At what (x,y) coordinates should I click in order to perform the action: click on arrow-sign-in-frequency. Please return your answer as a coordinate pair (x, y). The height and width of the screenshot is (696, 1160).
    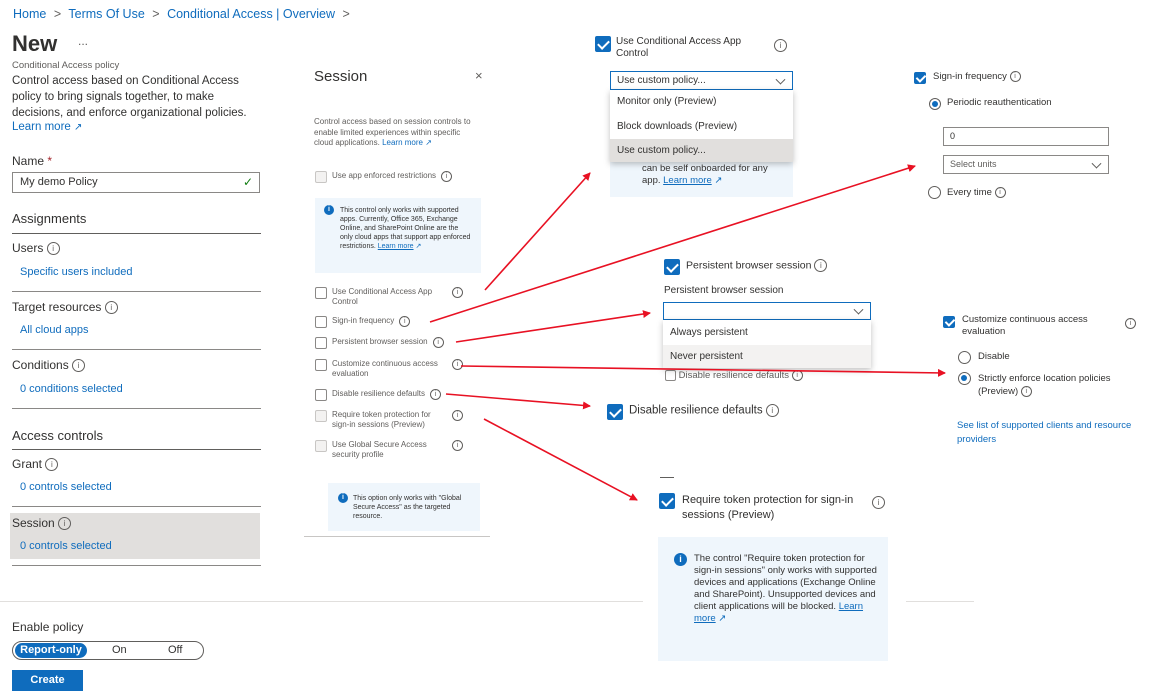
    Looking at the image, I should click on (672, 243).